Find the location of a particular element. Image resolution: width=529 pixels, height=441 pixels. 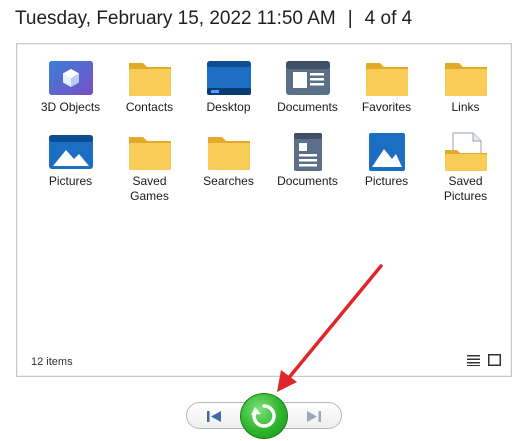

details-view-icon is located at coordinates (473, 360).